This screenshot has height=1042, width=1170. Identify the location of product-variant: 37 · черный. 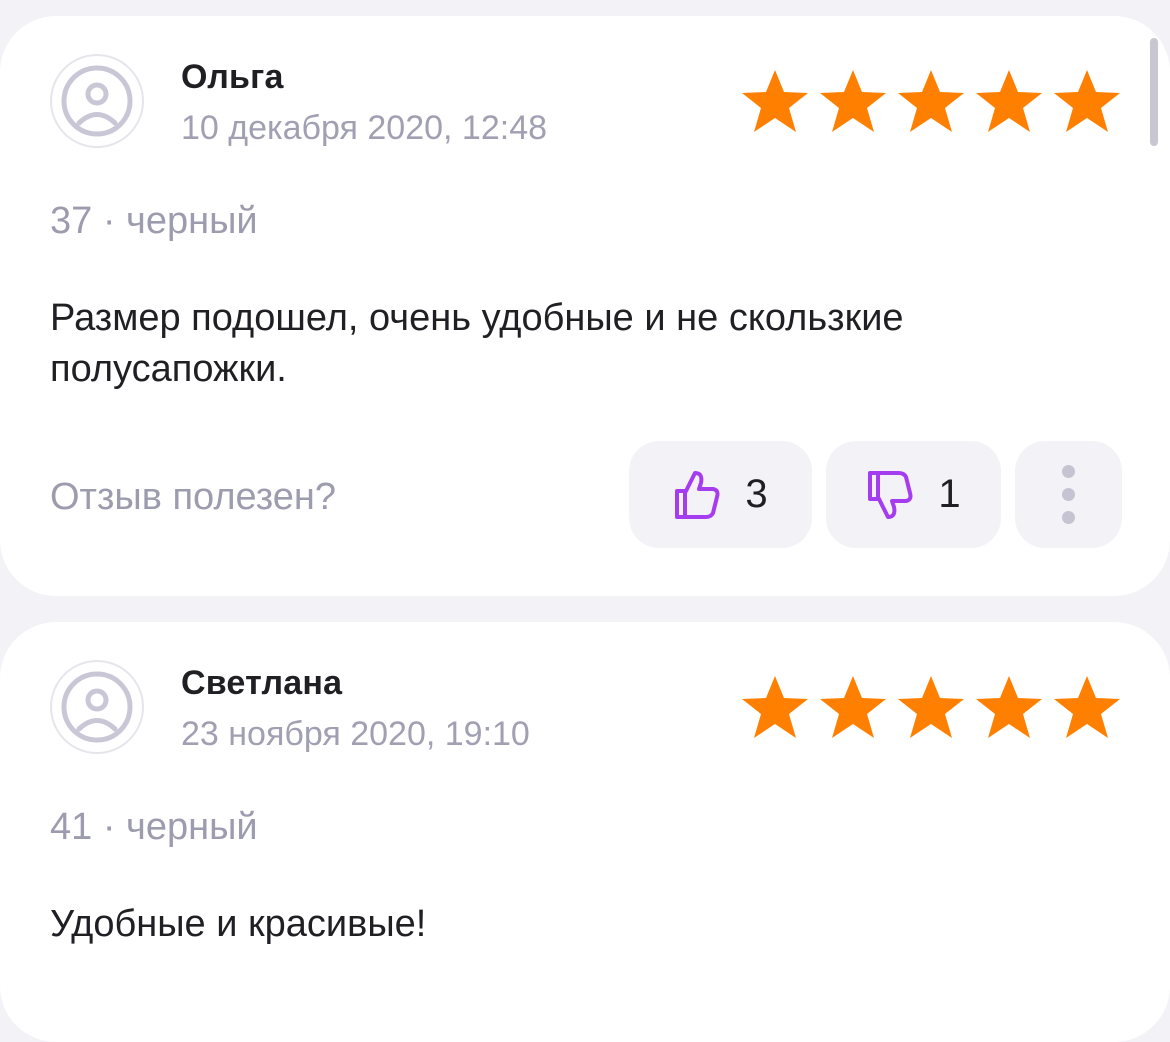
(154, 221).